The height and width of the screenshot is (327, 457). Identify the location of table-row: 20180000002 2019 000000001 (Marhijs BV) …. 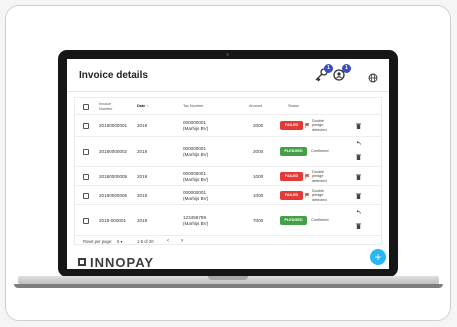
(228, 152).